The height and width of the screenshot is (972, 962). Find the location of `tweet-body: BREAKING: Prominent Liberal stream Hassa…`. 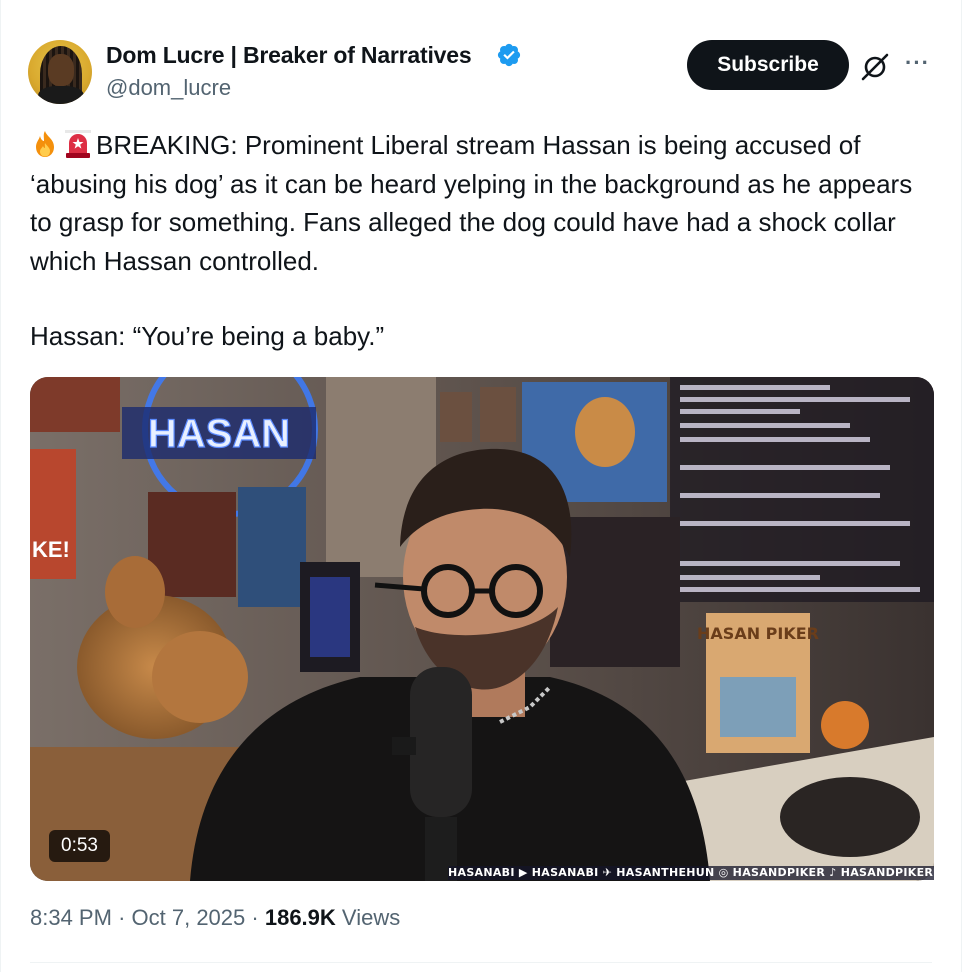

tweet-body: BREAKING: Prominent Liberal stream Hassa… is located at coordinates (471, 203).